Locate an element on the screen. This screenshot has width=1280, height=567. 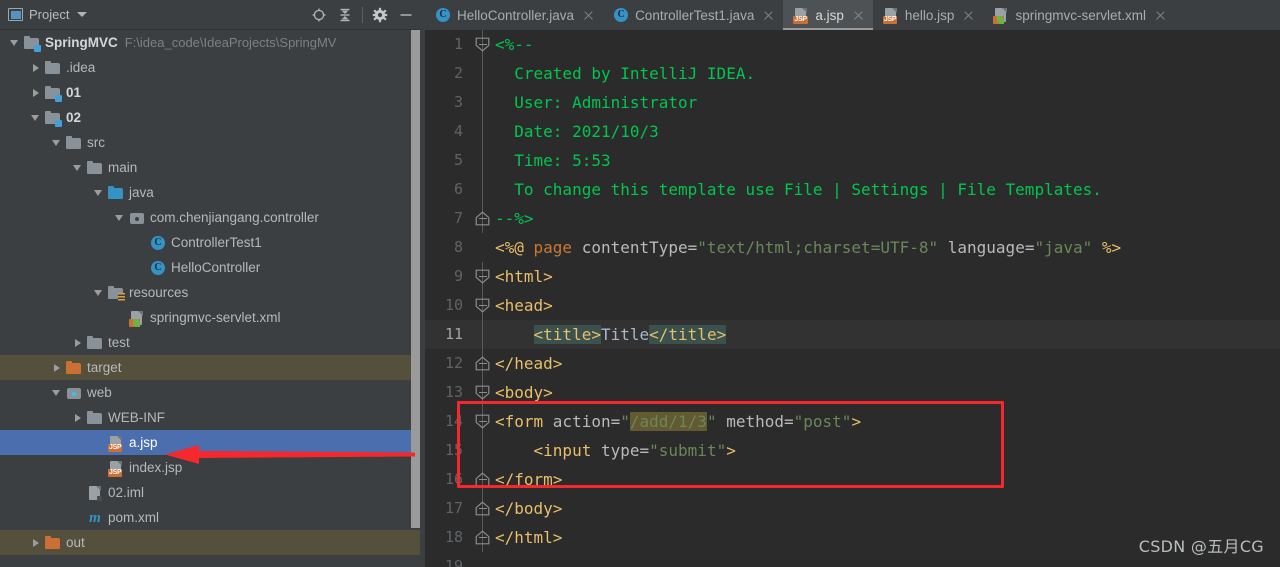
excluded-folder-icon is located at coordinates (74, 368).